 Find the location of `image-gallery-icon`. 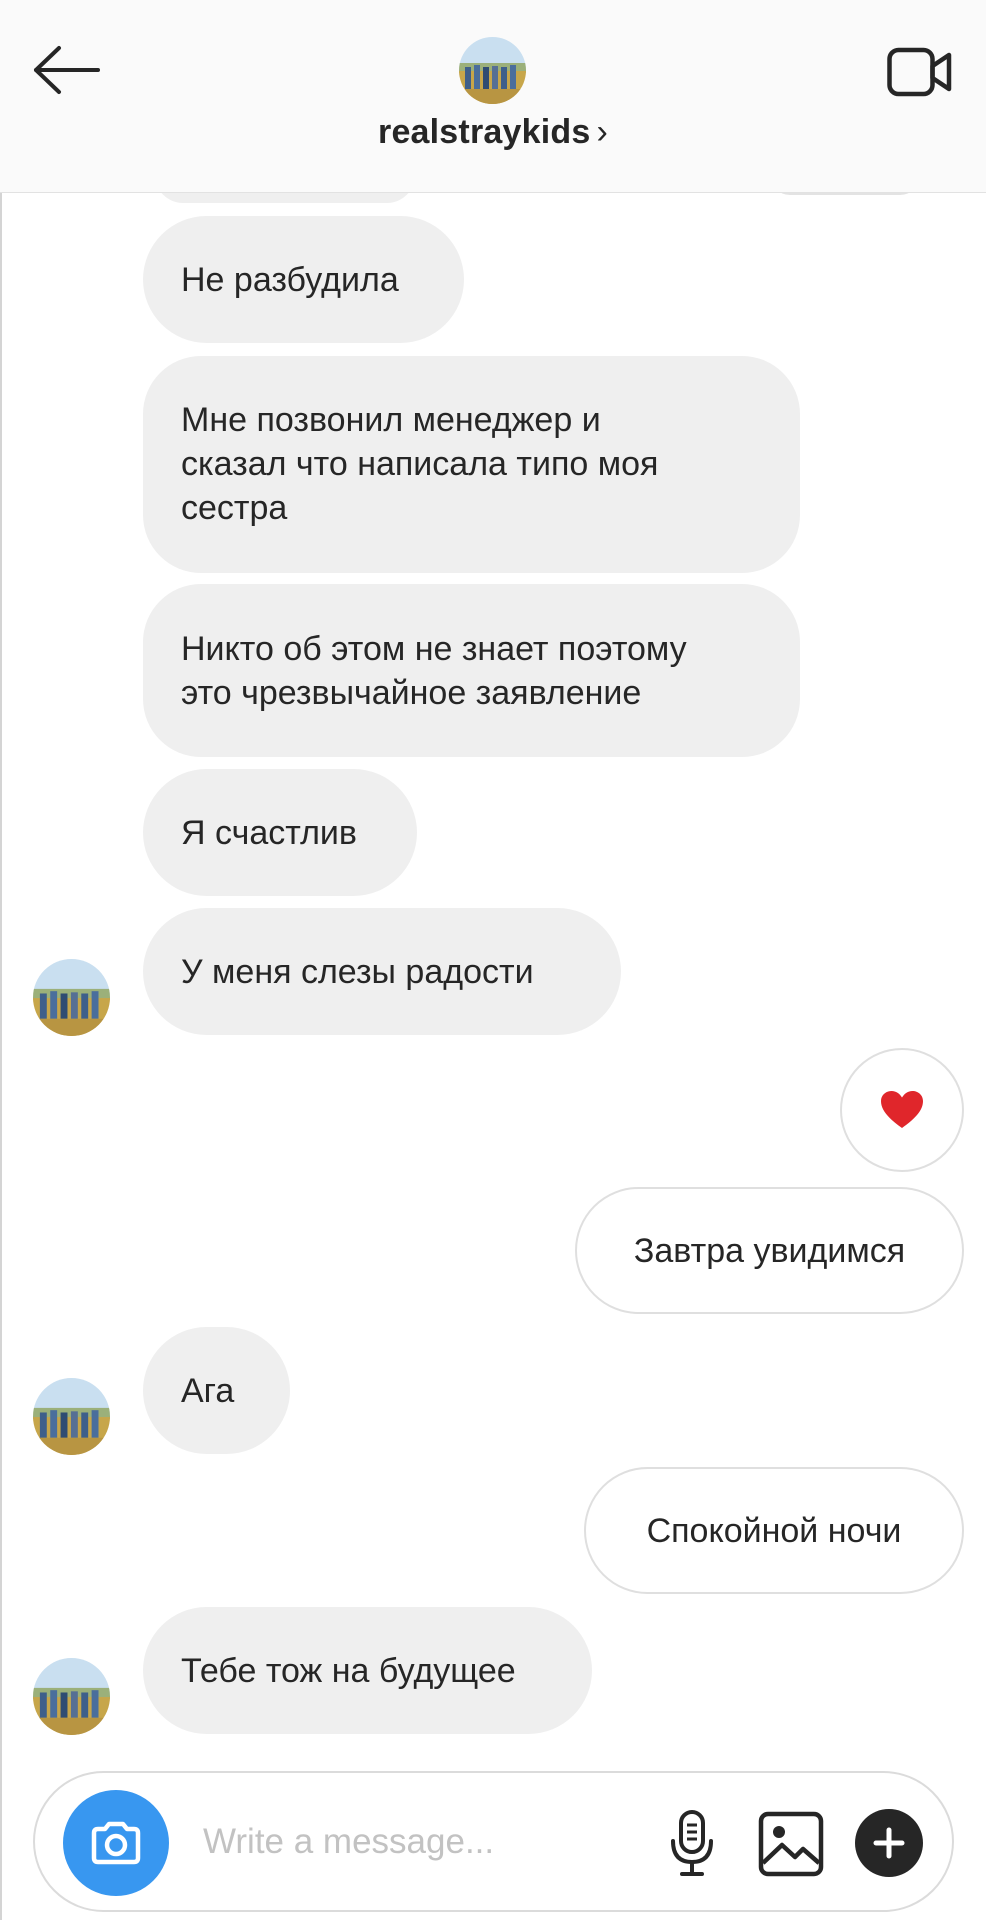

image-gallery-icon is located at coordinates (791, 1844).